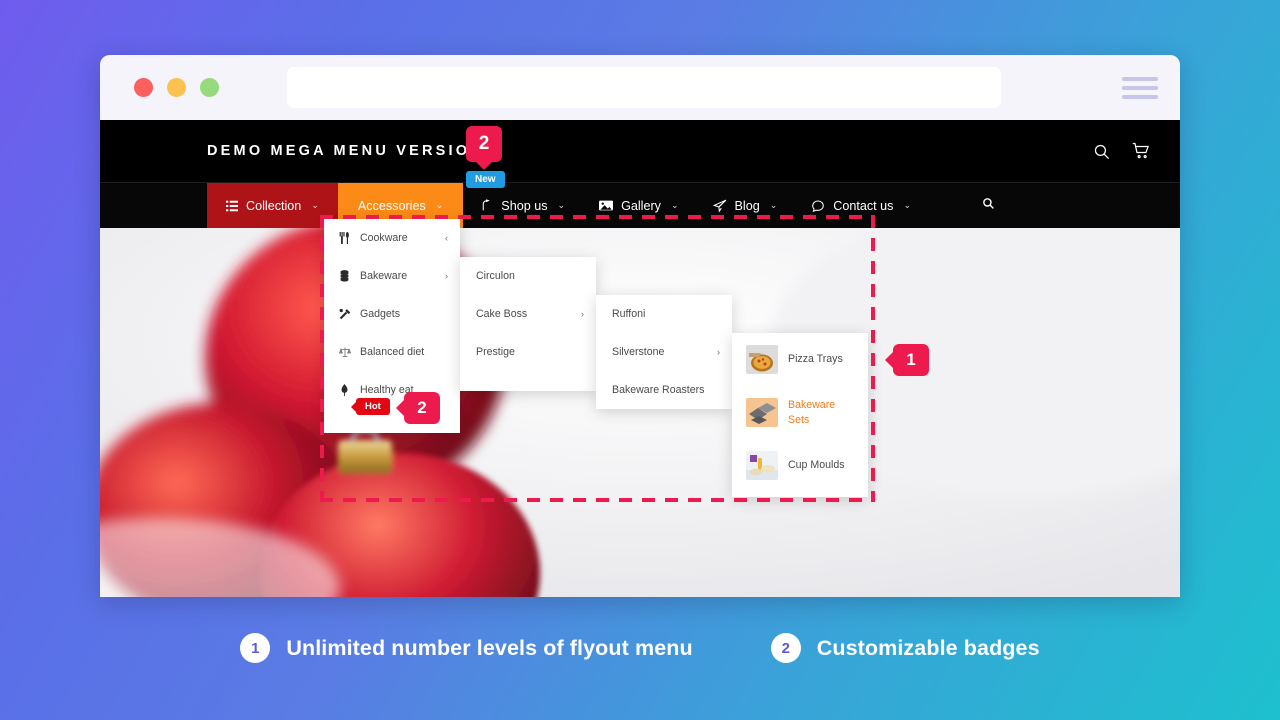 The width and height of the screenshot is (1280, 720). I want to click on menu-item-circulon: Circulon, so click(528, 276).